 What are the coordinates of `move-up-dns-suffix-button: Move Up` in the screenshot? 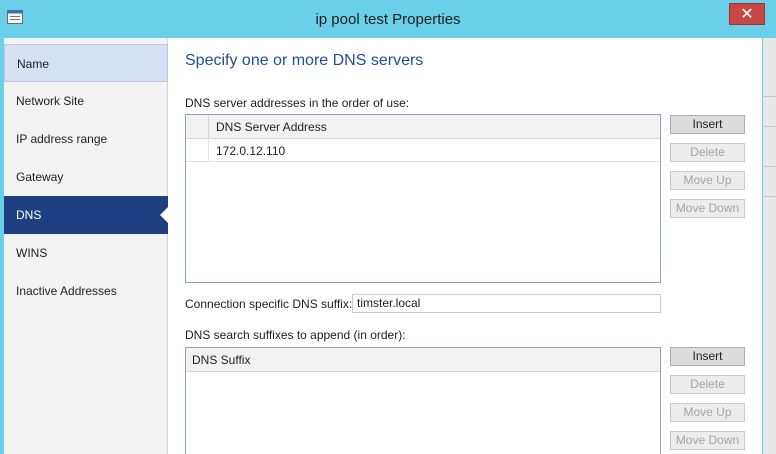 It's located at (707, 412).